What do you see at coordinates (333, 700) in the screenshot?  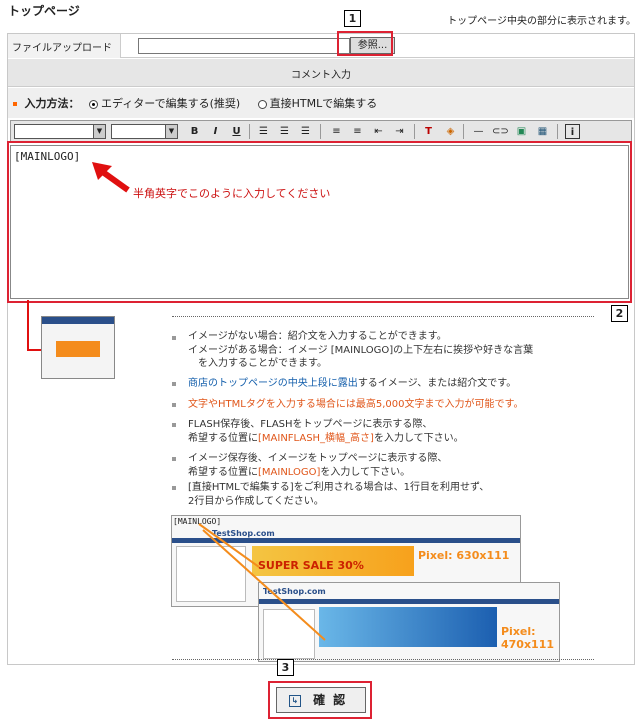 I see `confirm-label: 確認` at bounding box center [333, 700].